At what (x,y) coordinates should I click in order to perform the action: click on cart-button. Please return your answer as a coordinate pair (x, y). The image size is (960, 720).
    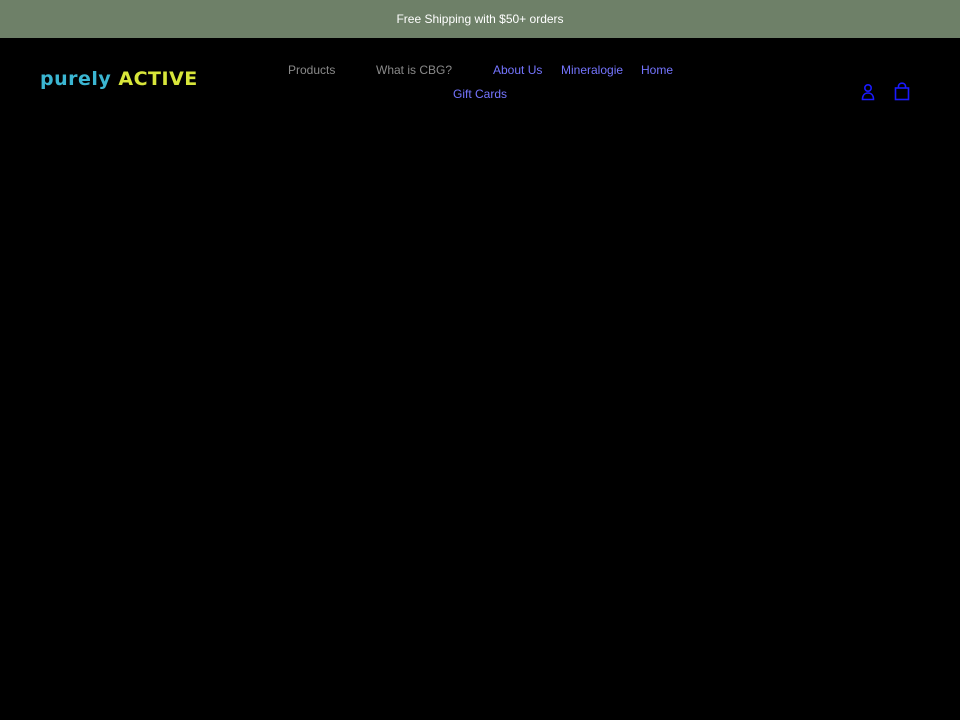
    Looking at the image, I should click on (902, 91).